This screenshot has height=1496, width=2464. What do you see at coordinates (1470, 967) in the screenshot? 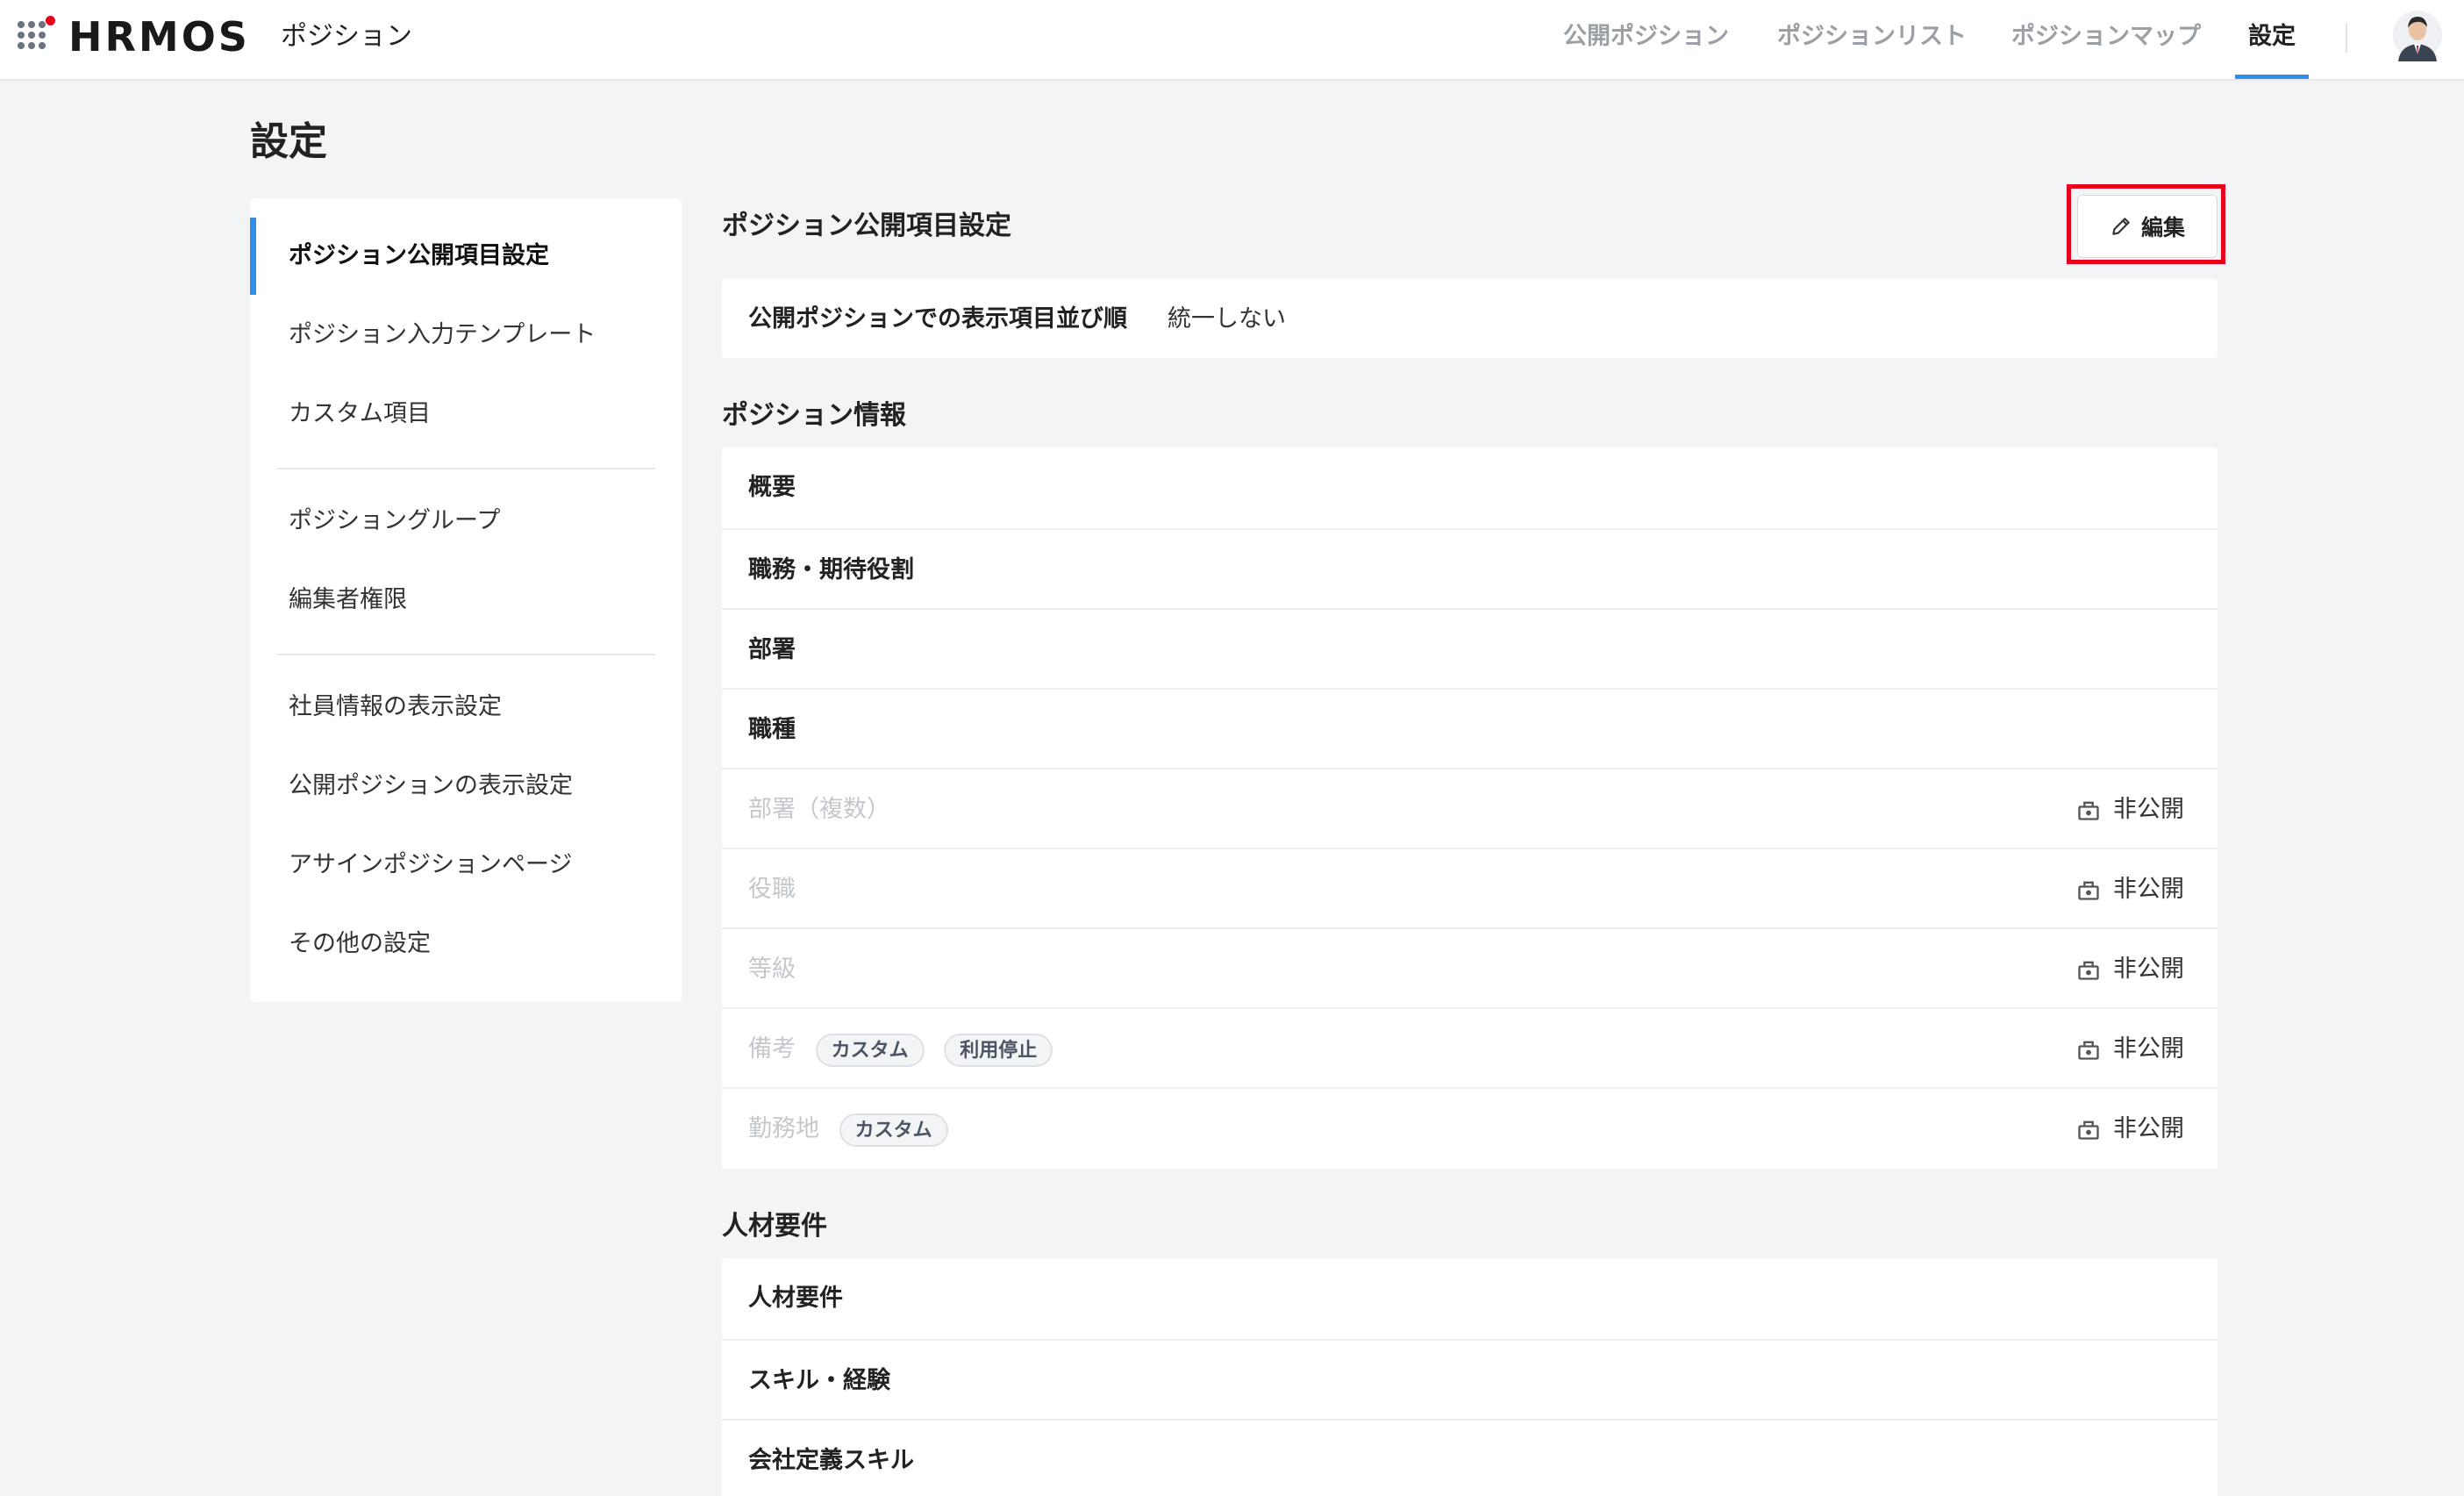
I see `field-row-private: 等級 非公開` at bounding box center [1470, 967].